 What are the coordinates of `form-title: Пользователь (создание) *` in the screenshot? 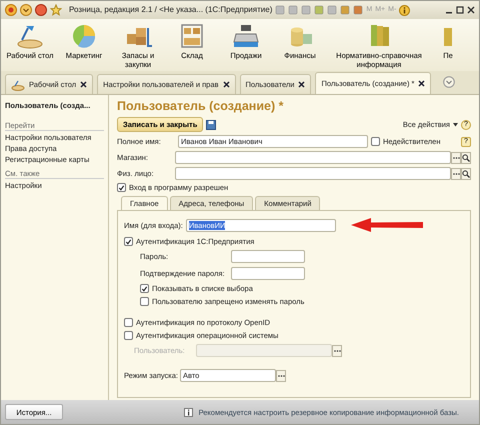 It's located at (200, 106).